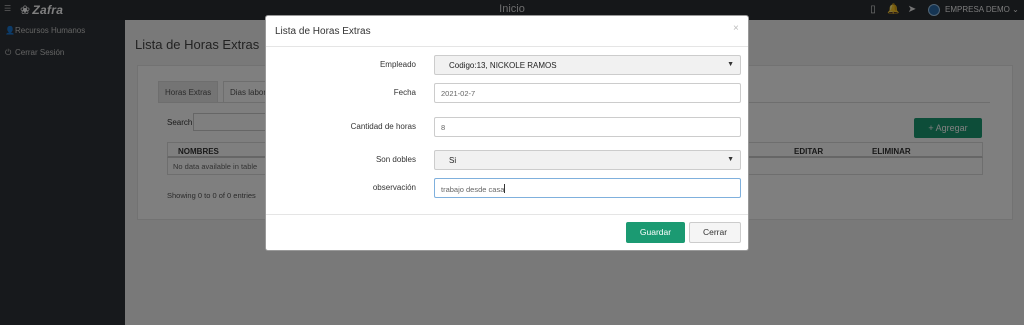  What do you see at coordinates (587, 160) in the screenshot?
I see `dobles-select: Si ▼` at bounding box center [587, 160].